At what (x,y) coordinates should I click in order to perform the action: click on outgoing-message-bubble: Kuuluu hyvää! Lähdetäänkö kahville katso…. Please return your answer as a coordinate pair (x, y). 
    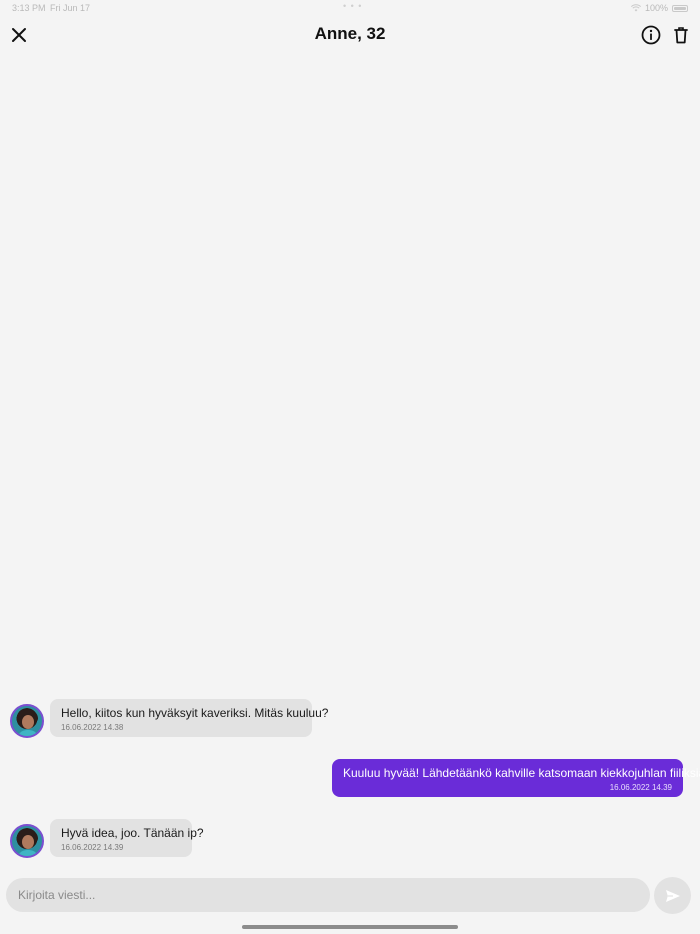
    Looking at the image, I should click on (516, 778).